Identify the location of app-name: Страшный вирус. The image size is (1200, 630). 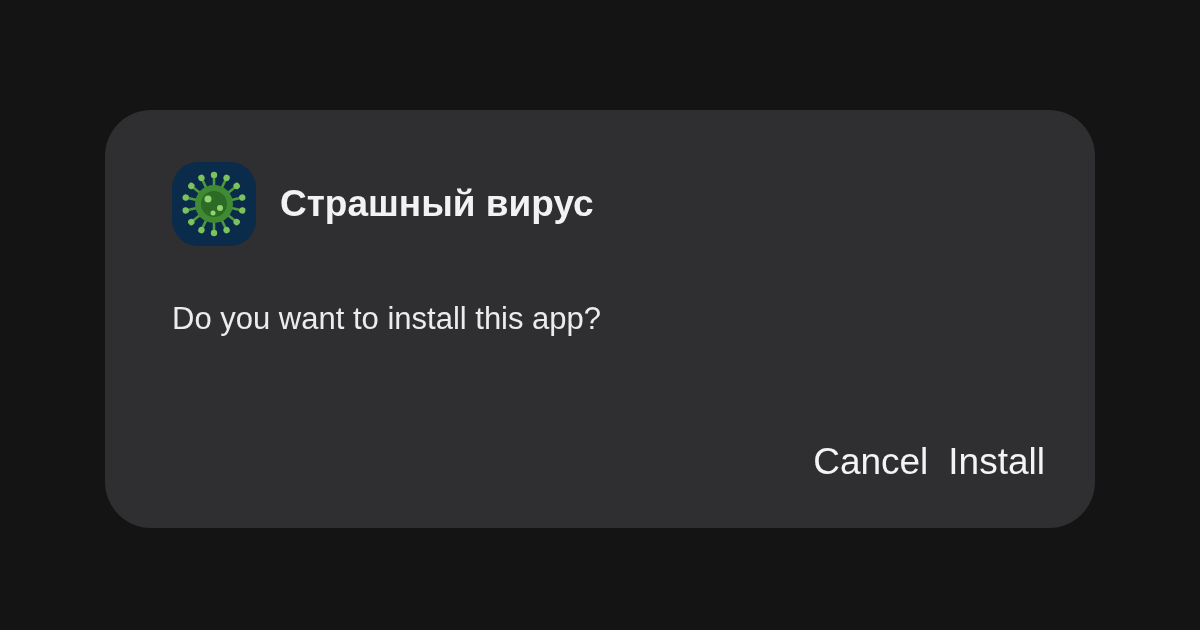
(437, 204).